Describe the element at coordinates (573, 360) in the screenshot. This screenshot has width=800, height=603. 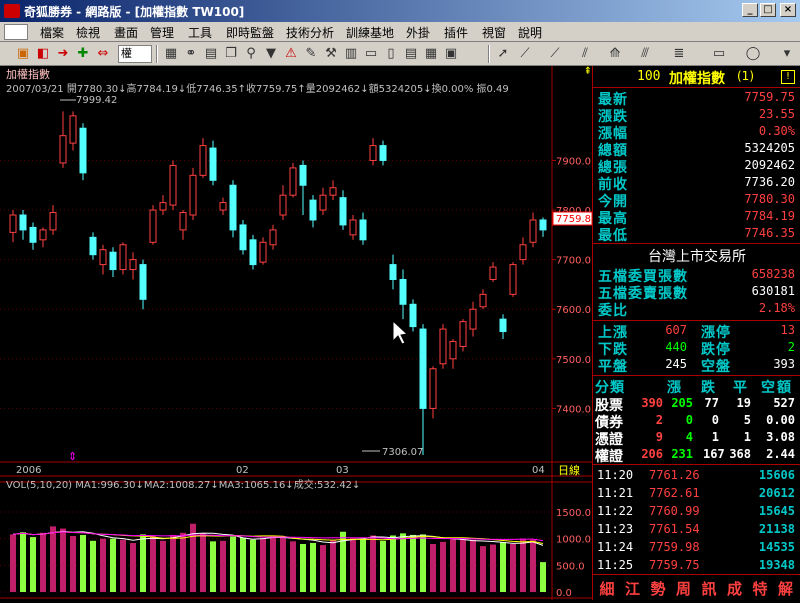
I see `price-tick: 7500.0` at that location.